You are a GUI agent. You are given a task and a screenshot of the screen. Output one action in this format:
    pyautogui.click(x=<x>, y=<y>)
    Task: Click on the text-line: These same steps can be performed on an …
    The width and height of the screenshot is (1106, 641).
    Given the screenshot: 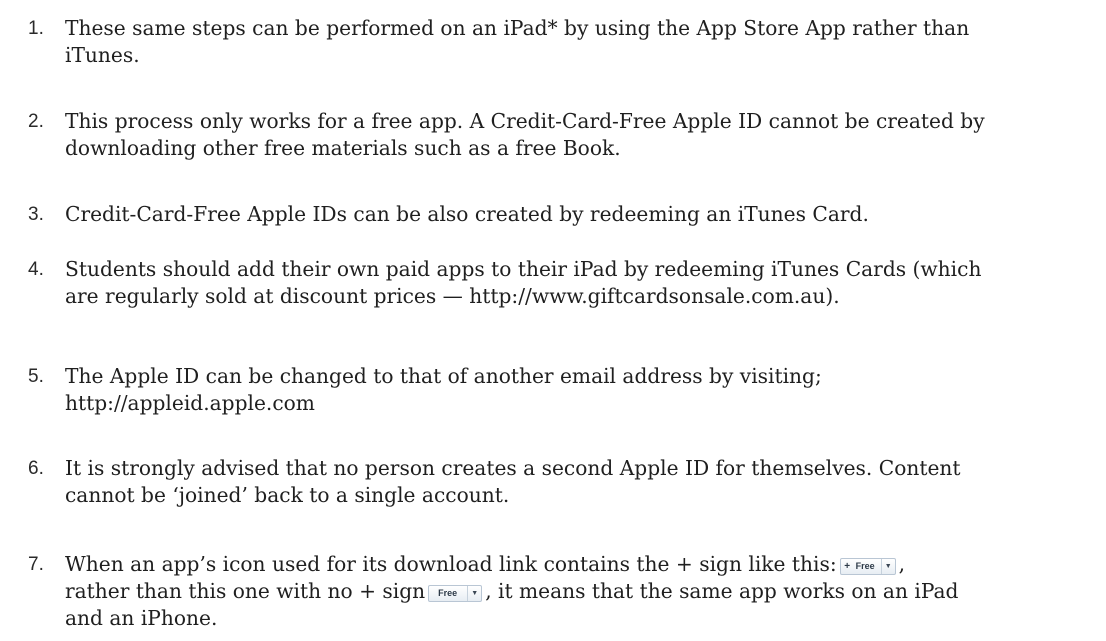 What is the action you would take?
    pyautogui.click(x=517, y=28)
    